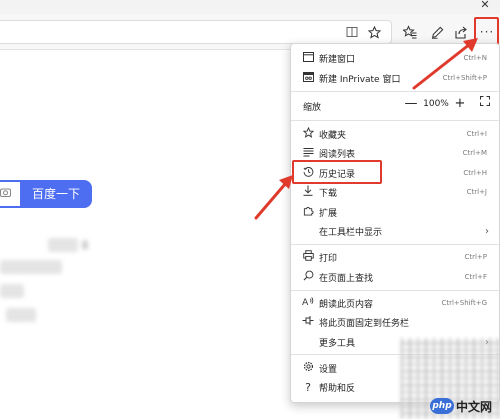 The width and height of the screenshot is (500, 419). What do you see at coordinates (475, 173) in the screenshot?
I see `menu-item-shortcut: Ctrl+H` at bounding box center [475, 173].